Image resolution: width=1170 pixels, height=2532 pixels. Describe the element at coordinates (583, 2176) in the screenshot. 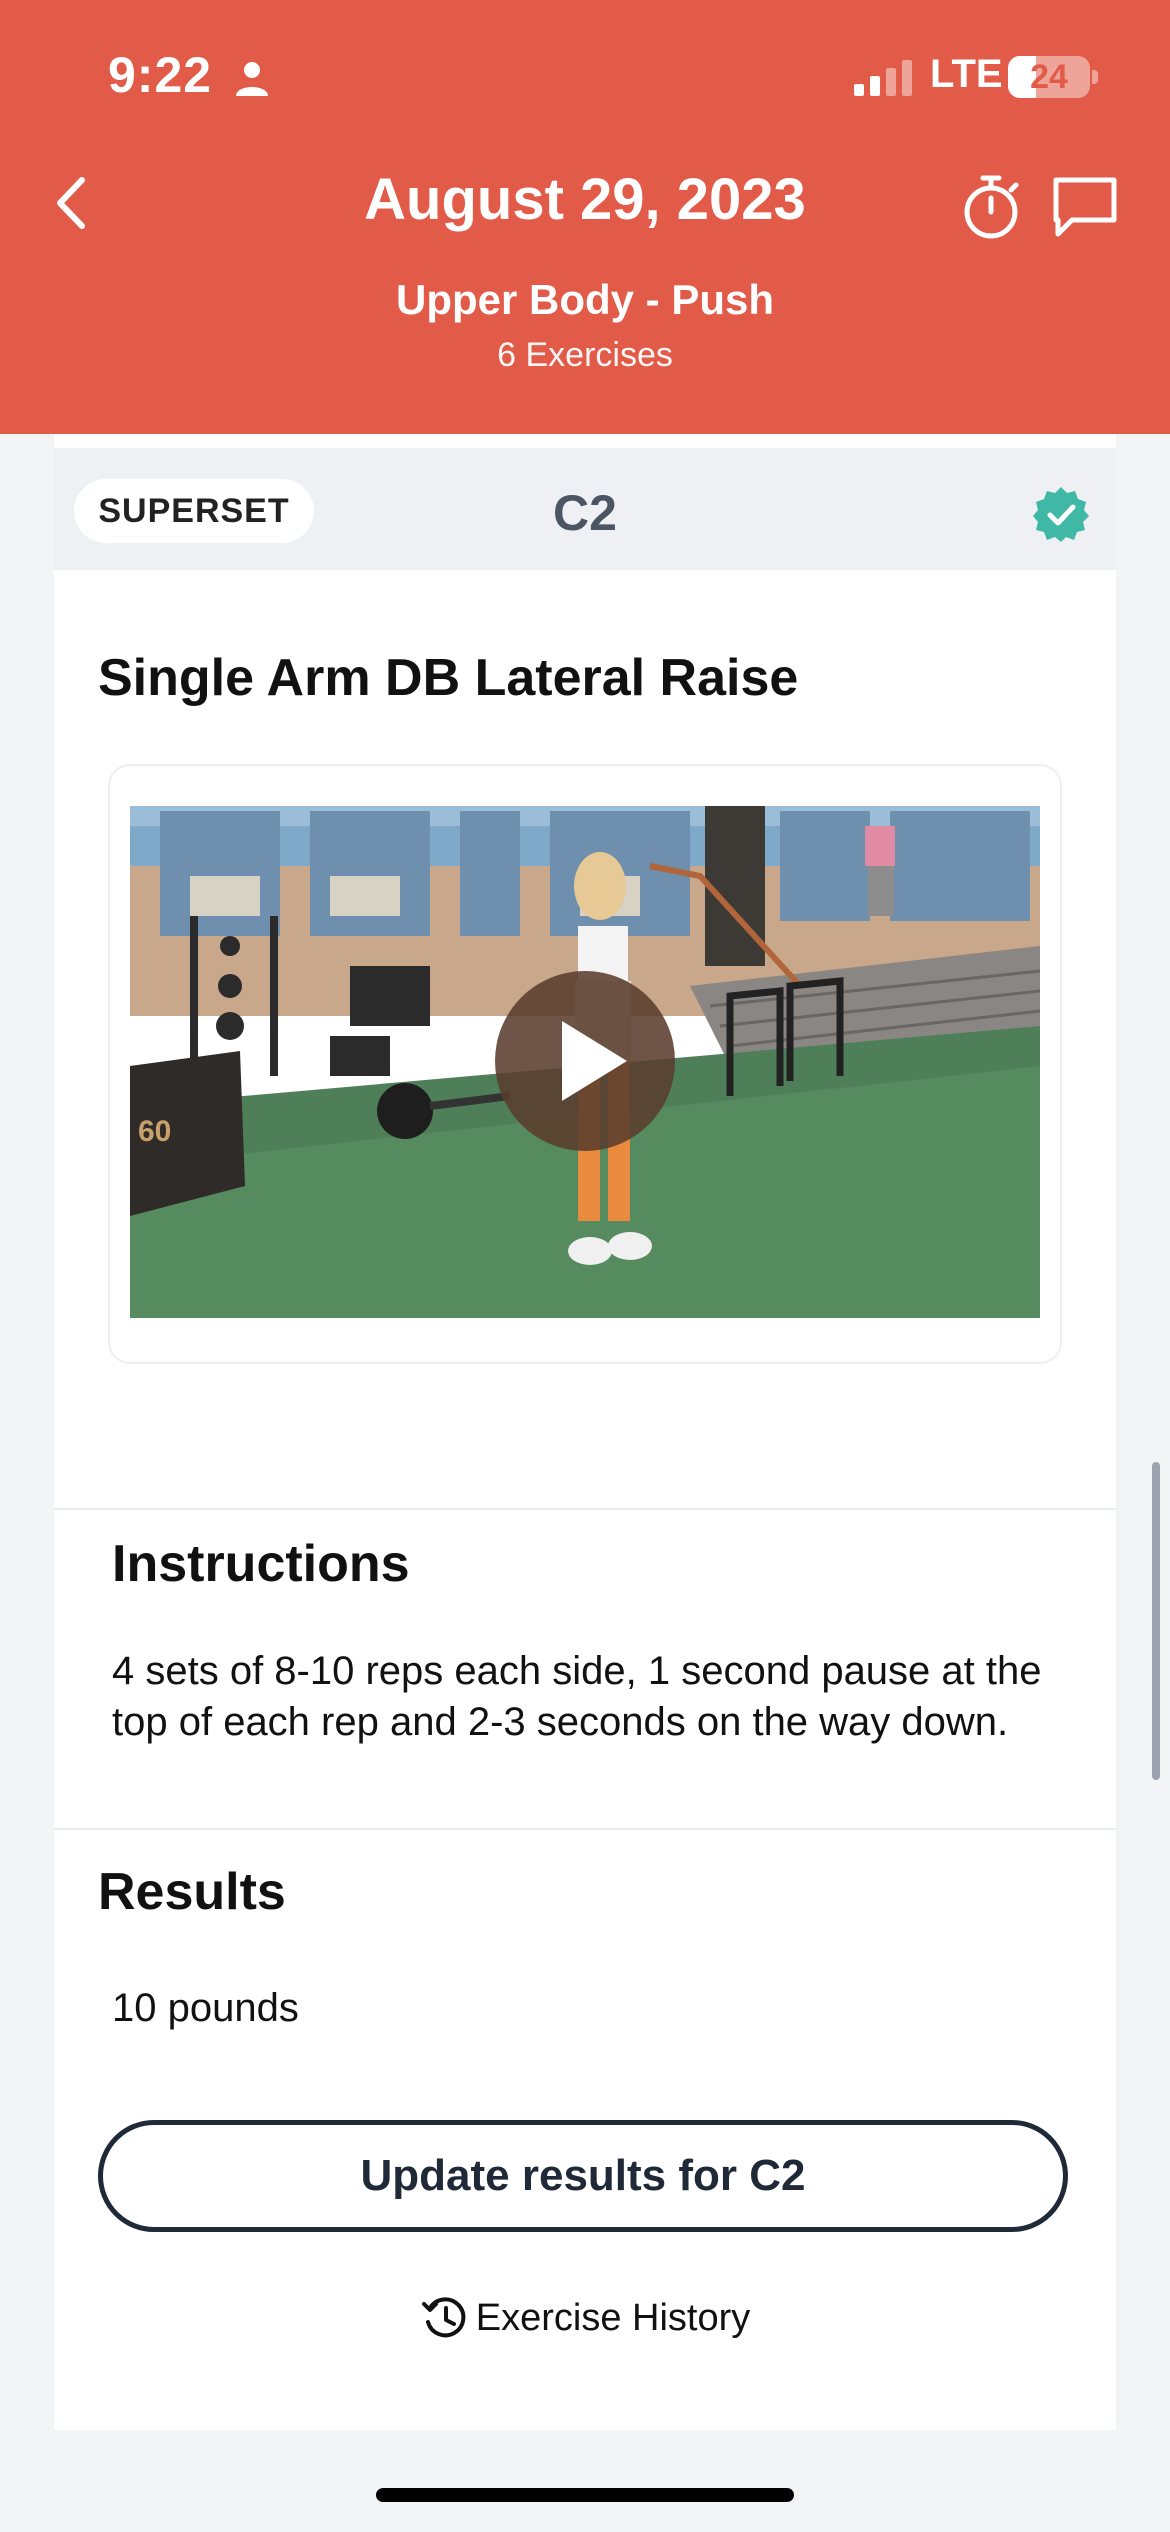

I see `update-results-button: Update results for C2` at that location.